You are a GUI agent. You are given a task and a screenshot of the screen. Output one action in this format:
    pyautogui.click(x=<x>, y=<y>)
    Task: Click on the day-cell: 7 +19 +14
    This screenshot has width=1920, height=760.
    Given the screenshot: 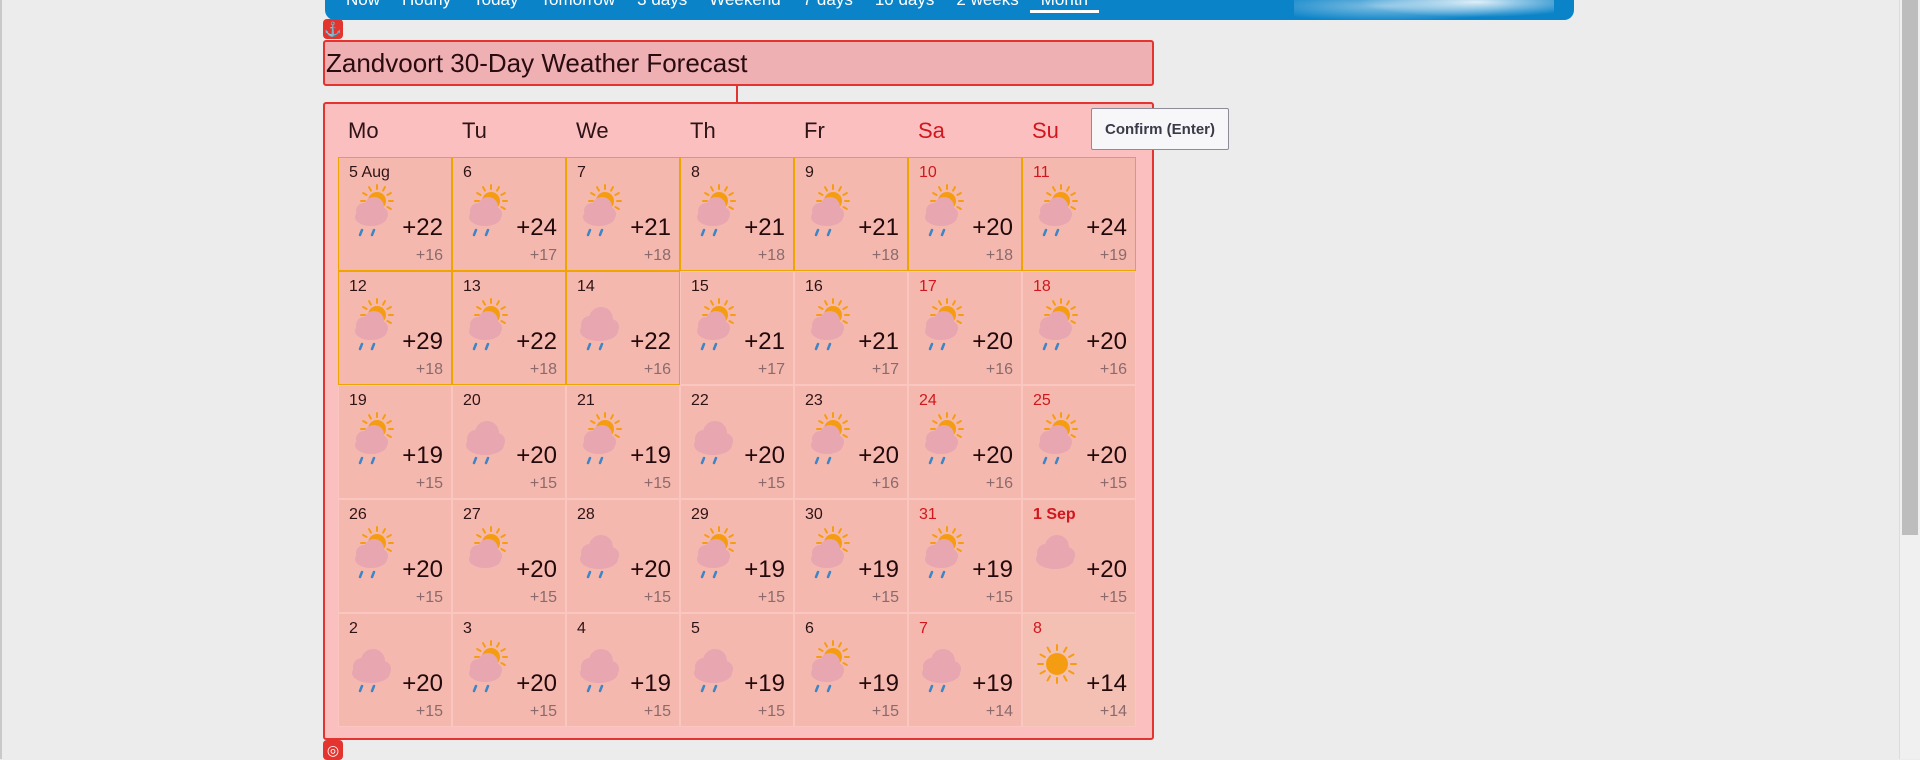 What is the action you would take?
    pyautogui.click(x=965, y=670)
    